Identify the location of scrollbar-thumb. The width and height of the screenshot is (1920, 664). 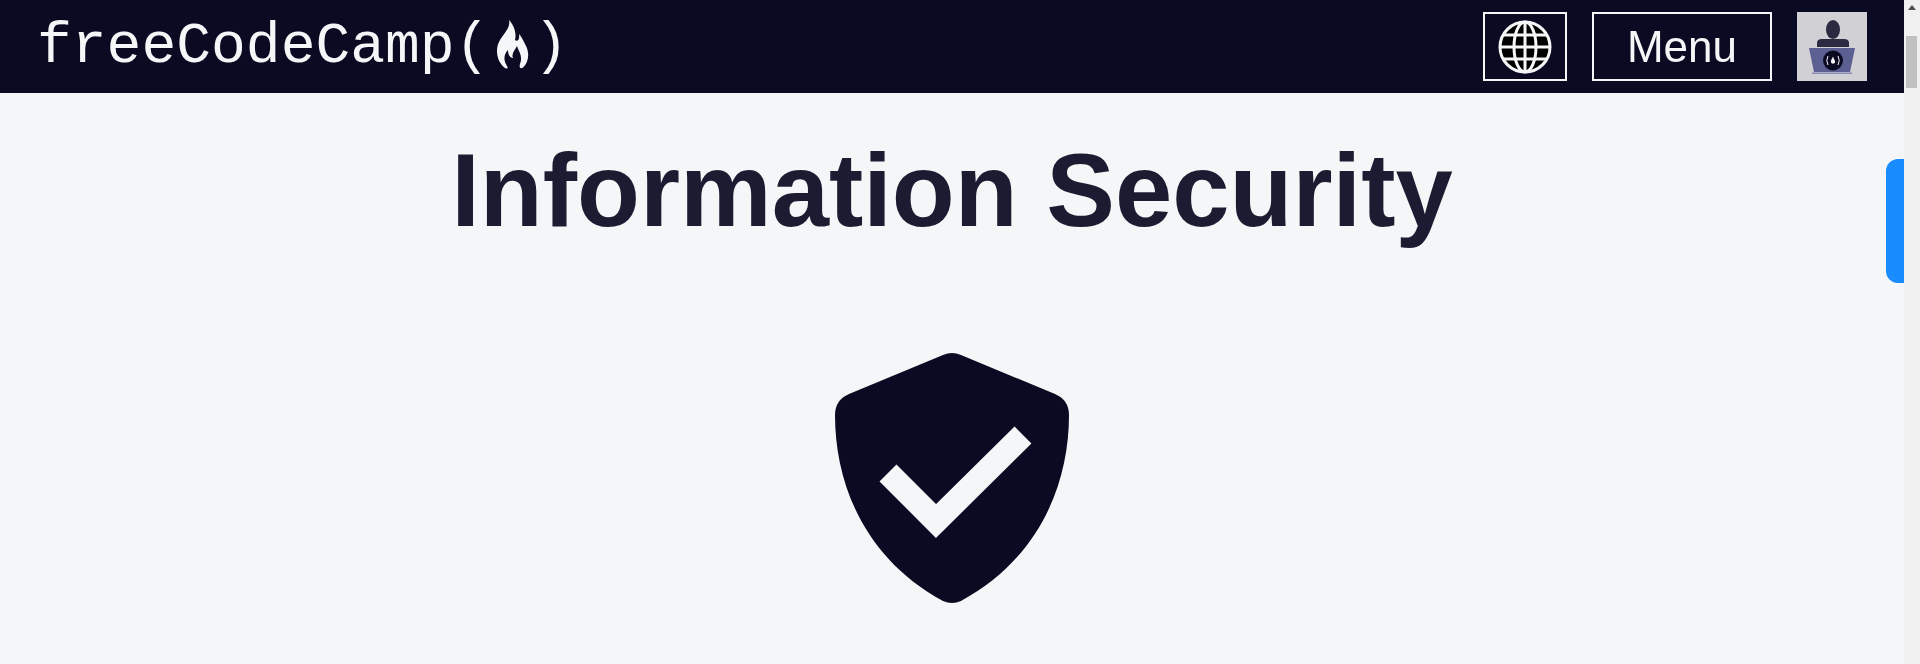
(1911, 62).